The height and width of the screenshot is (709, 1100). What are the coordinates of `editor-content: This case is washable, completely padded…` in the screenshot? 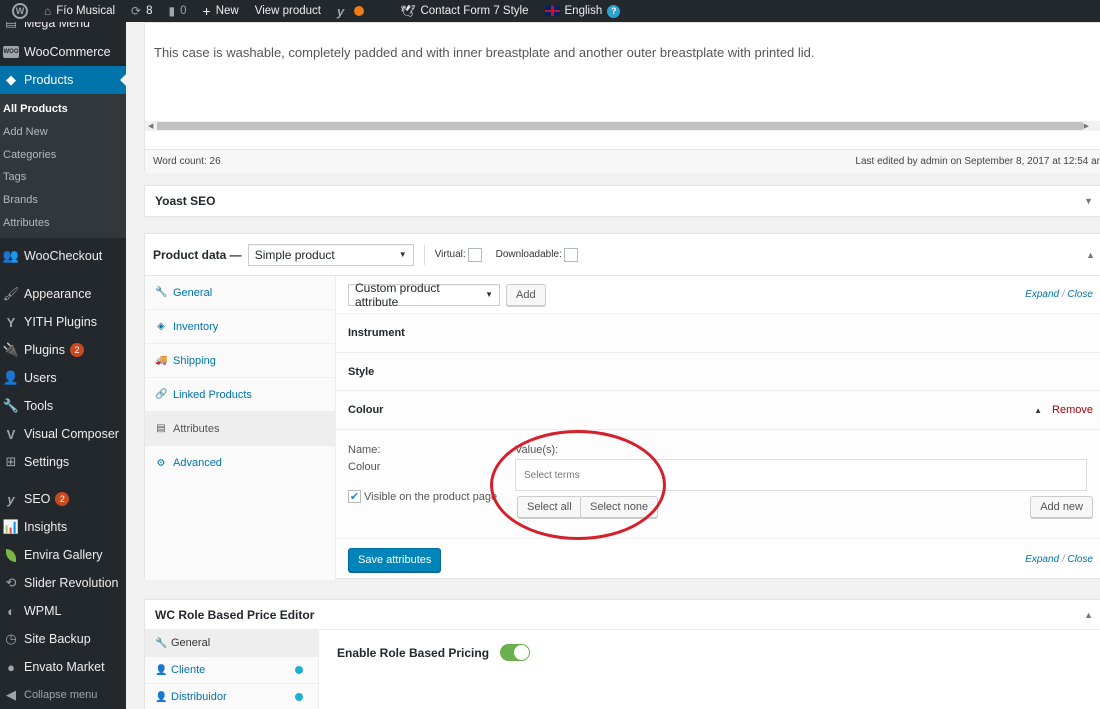 It's located at (484, 52).